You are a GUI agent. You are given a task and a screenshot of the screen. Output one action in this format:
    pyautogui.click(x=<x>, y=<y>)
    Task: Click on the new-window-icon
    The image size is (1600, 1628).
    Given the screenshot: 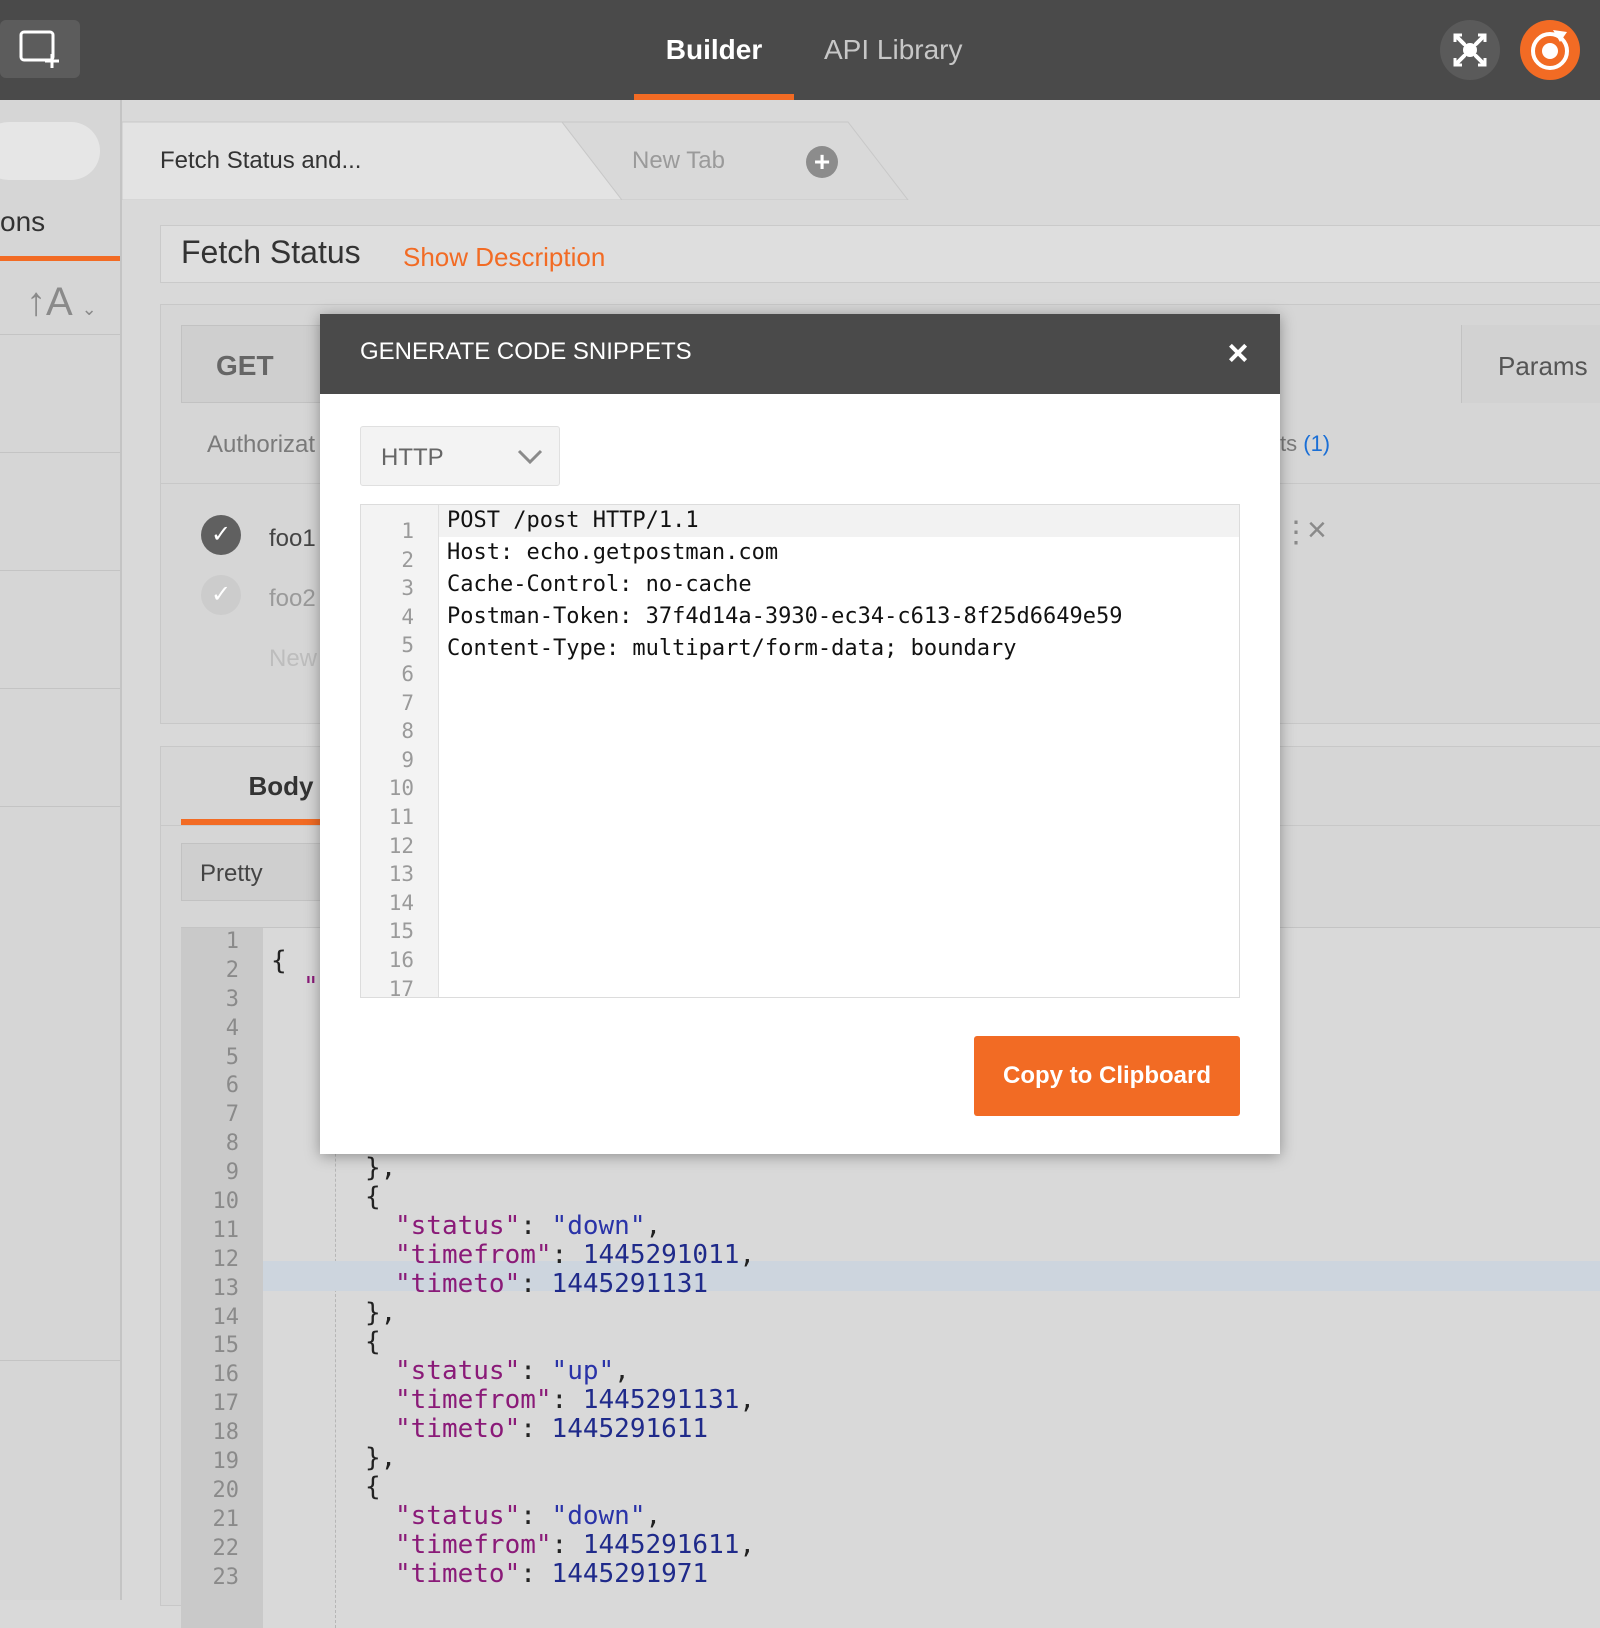 What is the action you would take?
    pyautogui.click(x=39, y=49)
    